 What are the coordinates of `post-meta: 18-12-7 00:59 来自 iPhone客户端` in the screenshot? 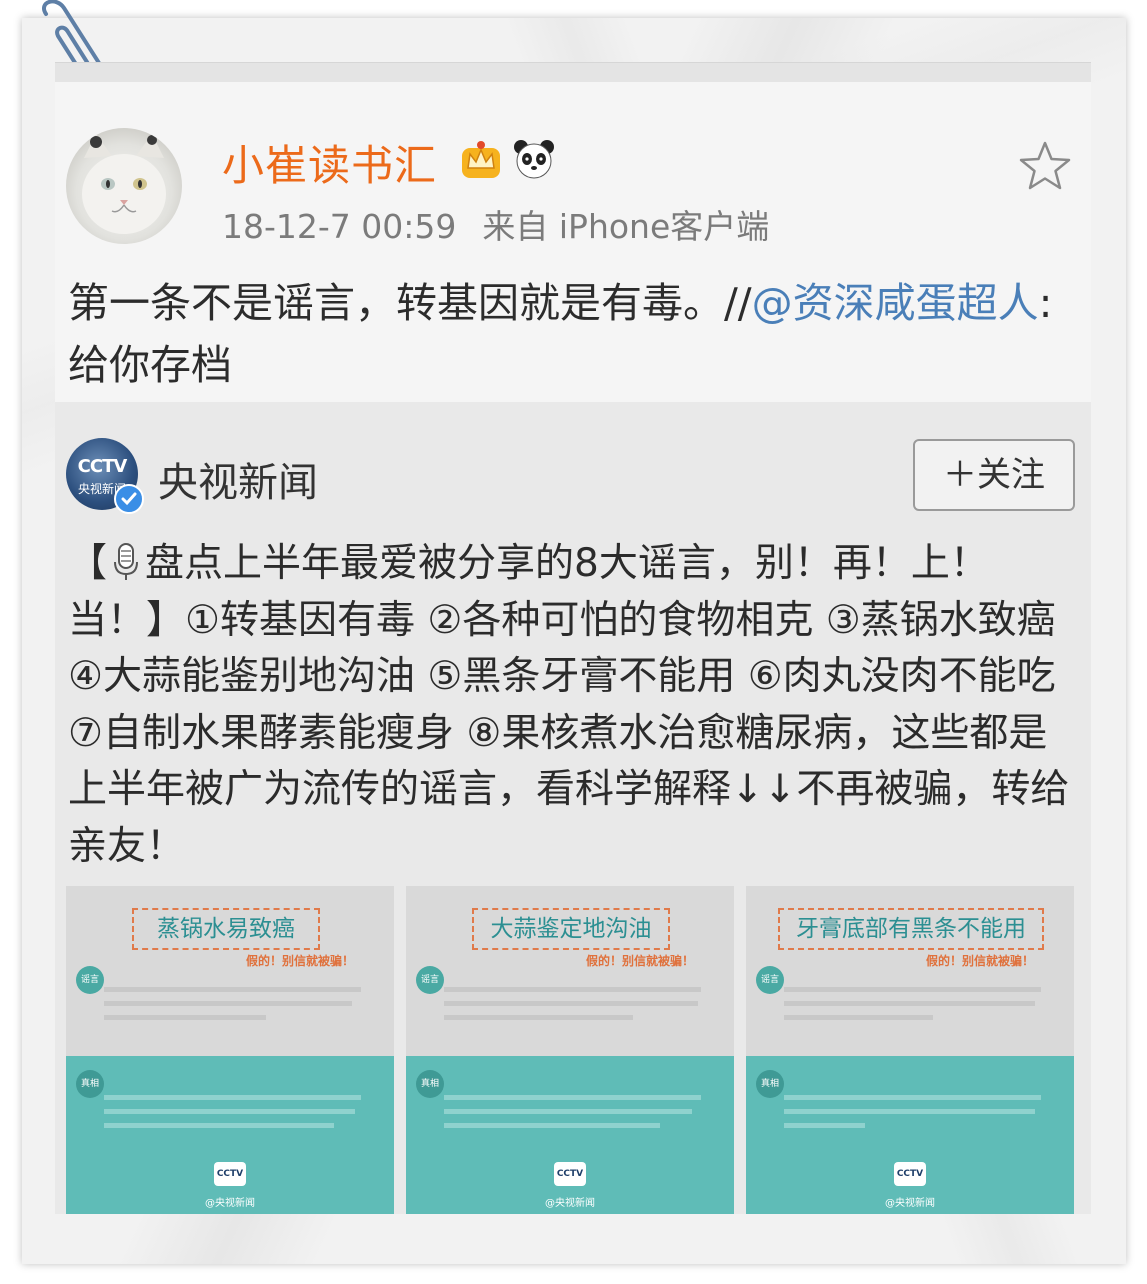 It's located at (495, 224).